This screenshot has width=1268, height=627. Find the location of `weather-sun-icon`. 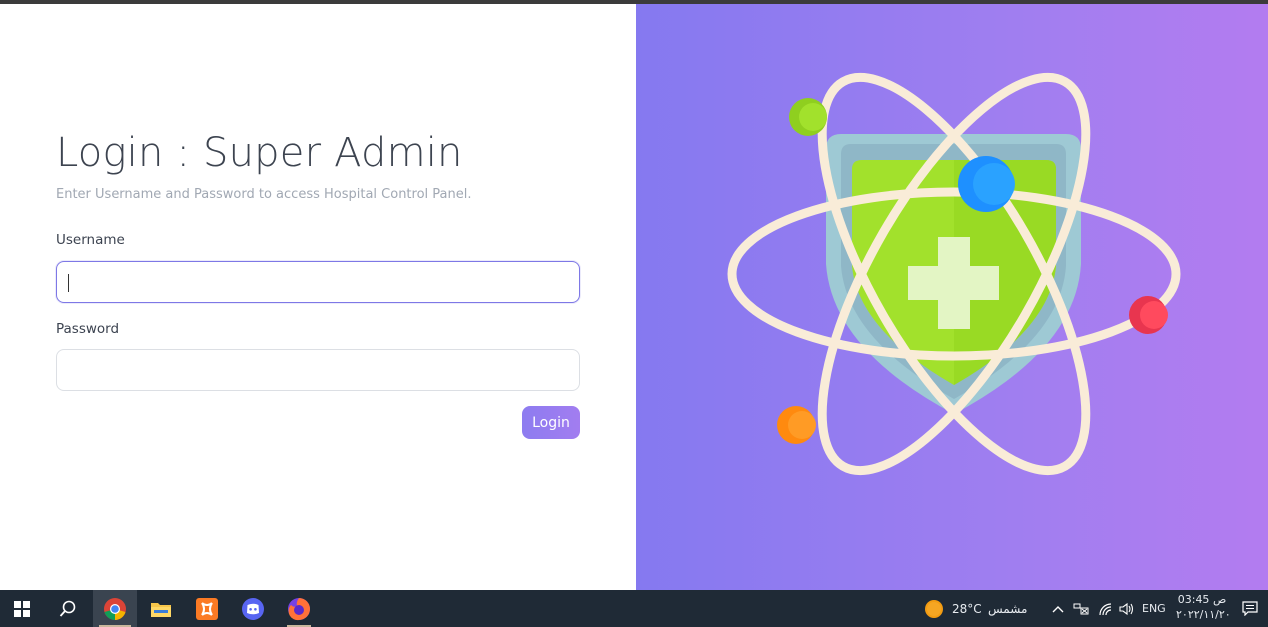

weather-sun-icon is located at coordinates (934, 608).